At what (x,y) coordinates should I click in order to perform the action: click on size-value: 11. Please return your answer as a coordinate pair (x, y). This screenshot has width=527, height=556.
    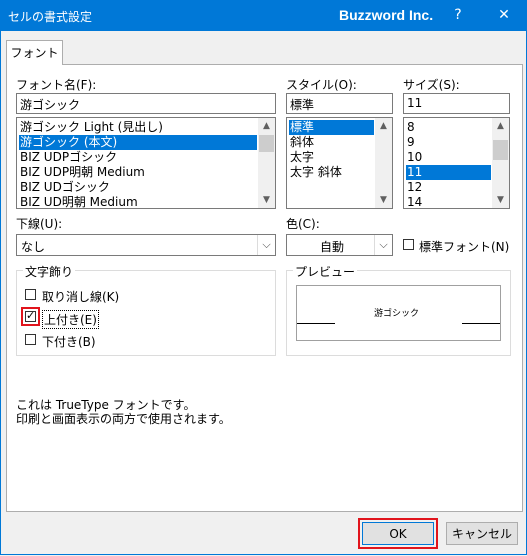
    Looking at the image, I should click on (415, 103).